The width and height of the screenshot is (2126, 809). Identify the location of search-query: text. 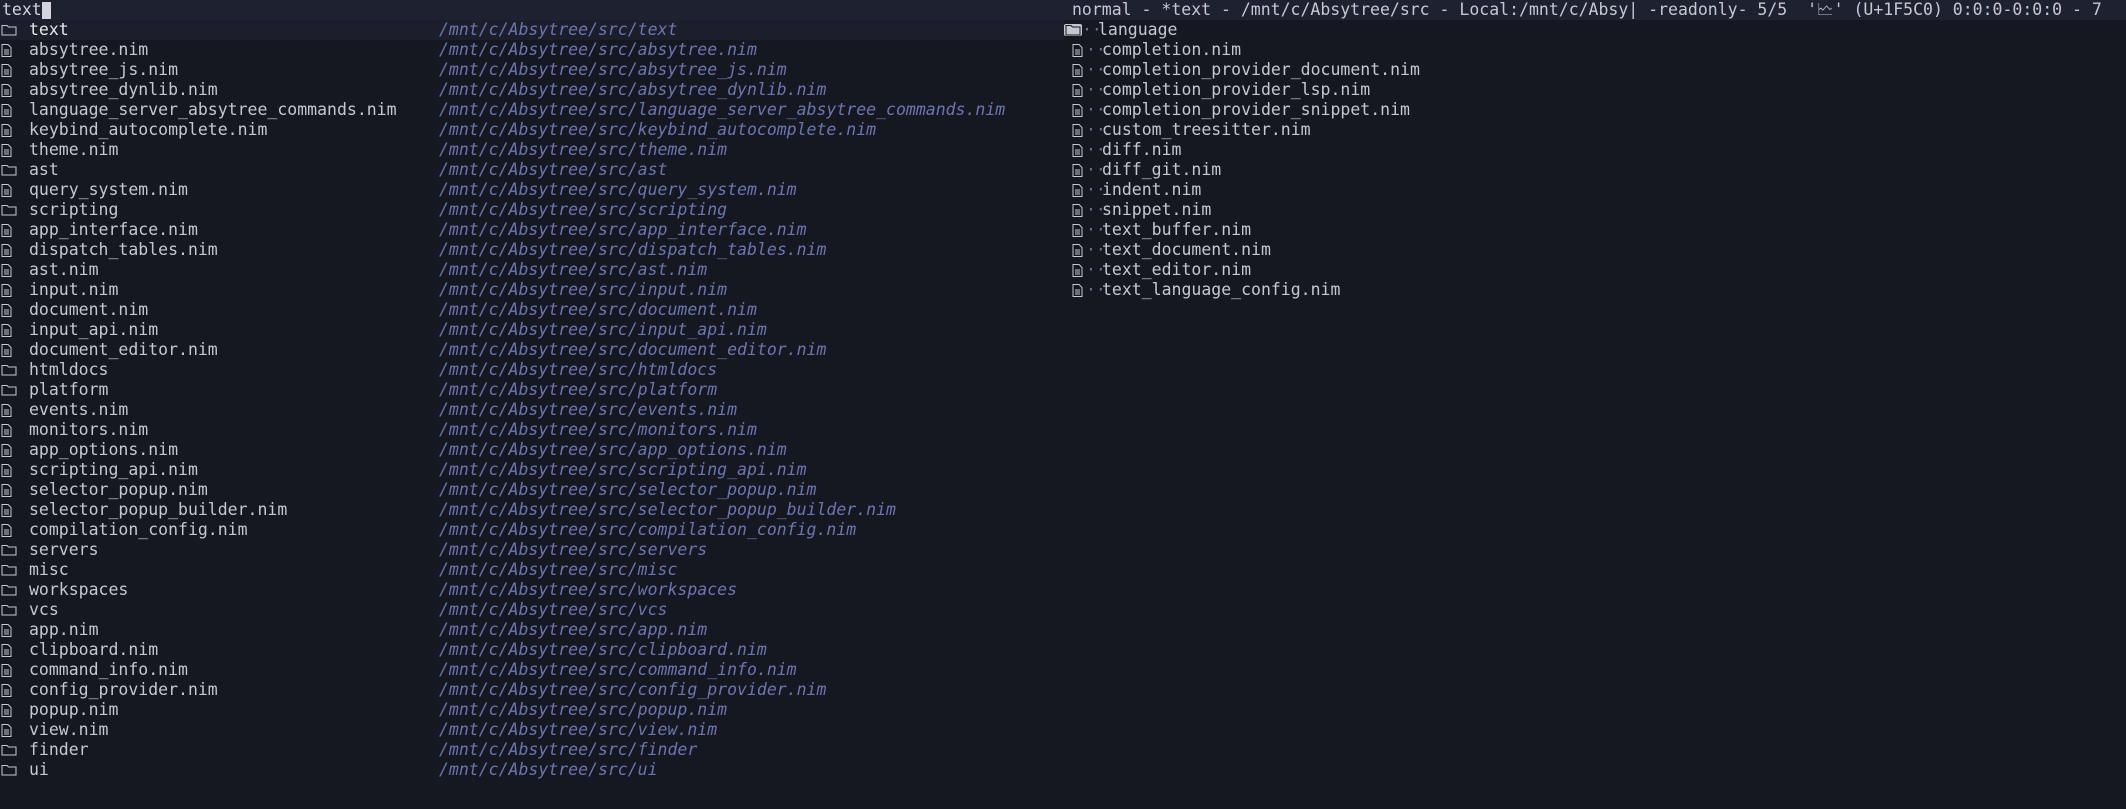
(21, 10).